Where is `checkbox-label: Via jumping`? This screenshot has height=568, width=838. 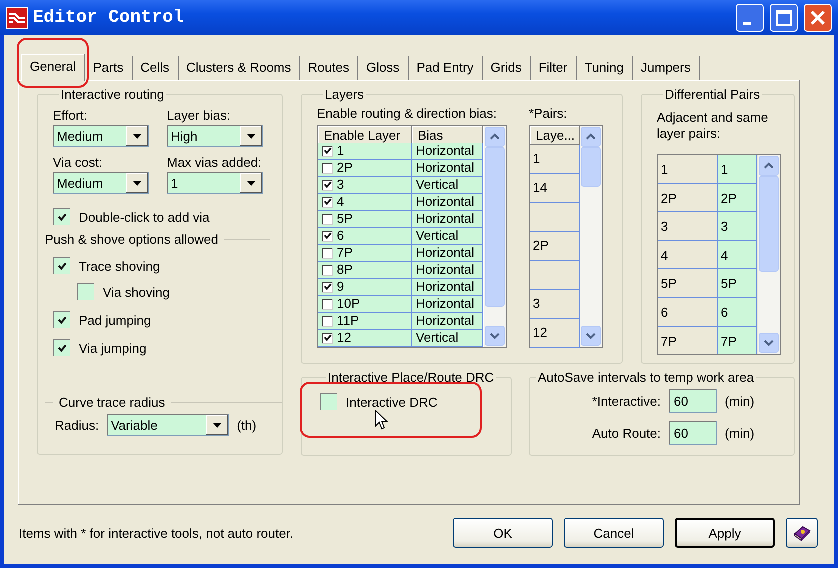
checkbox-label: Via jumping is located at coordinates (113, 348).